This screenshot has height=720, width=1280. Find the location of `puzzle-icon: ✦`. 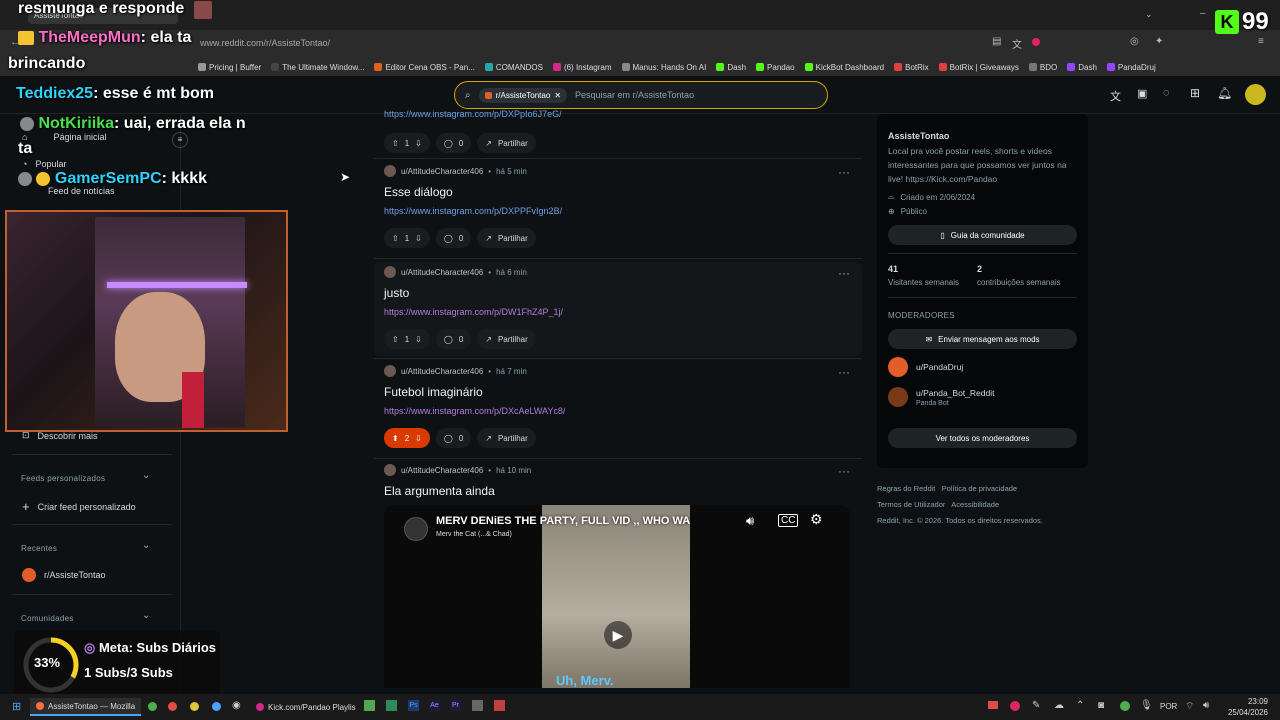

puzzle-icon: ✦ is located at coordinates (1159, 41).